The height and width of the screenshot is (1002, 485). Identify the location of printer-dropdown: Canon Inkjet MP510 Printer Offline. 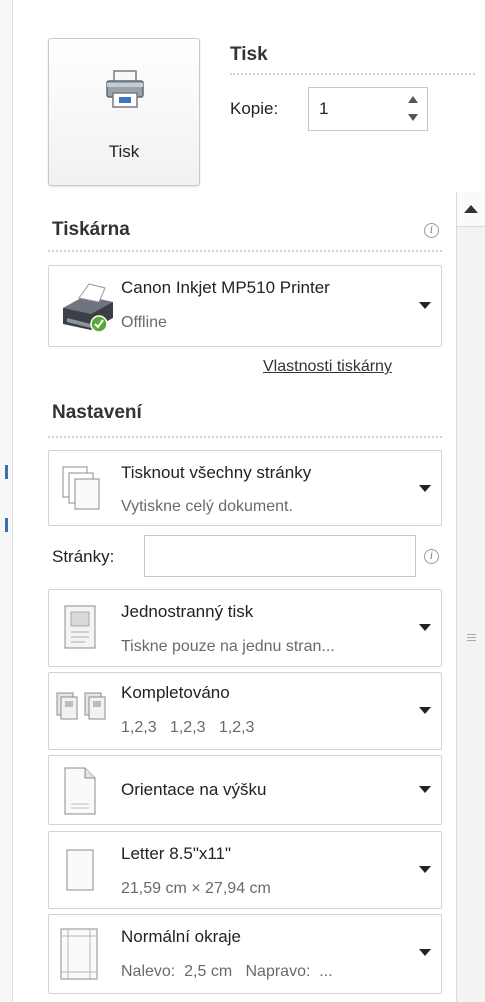
(245, 306).